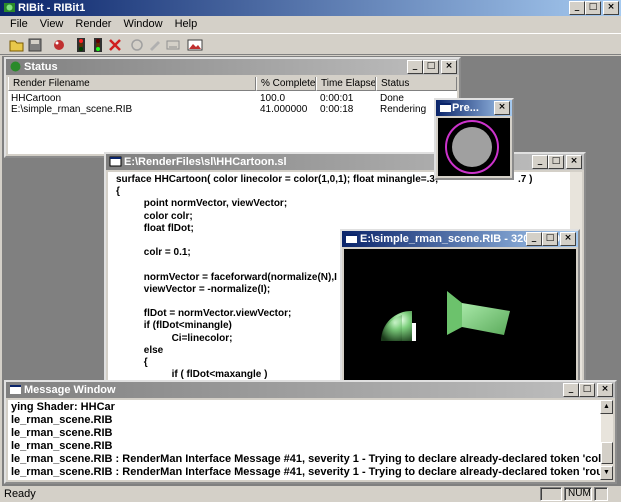  What do you see at coordinates (525, 179) in the screenshot?
I see `code-line-suffix: .7 )` at bounding box center [525, 179].